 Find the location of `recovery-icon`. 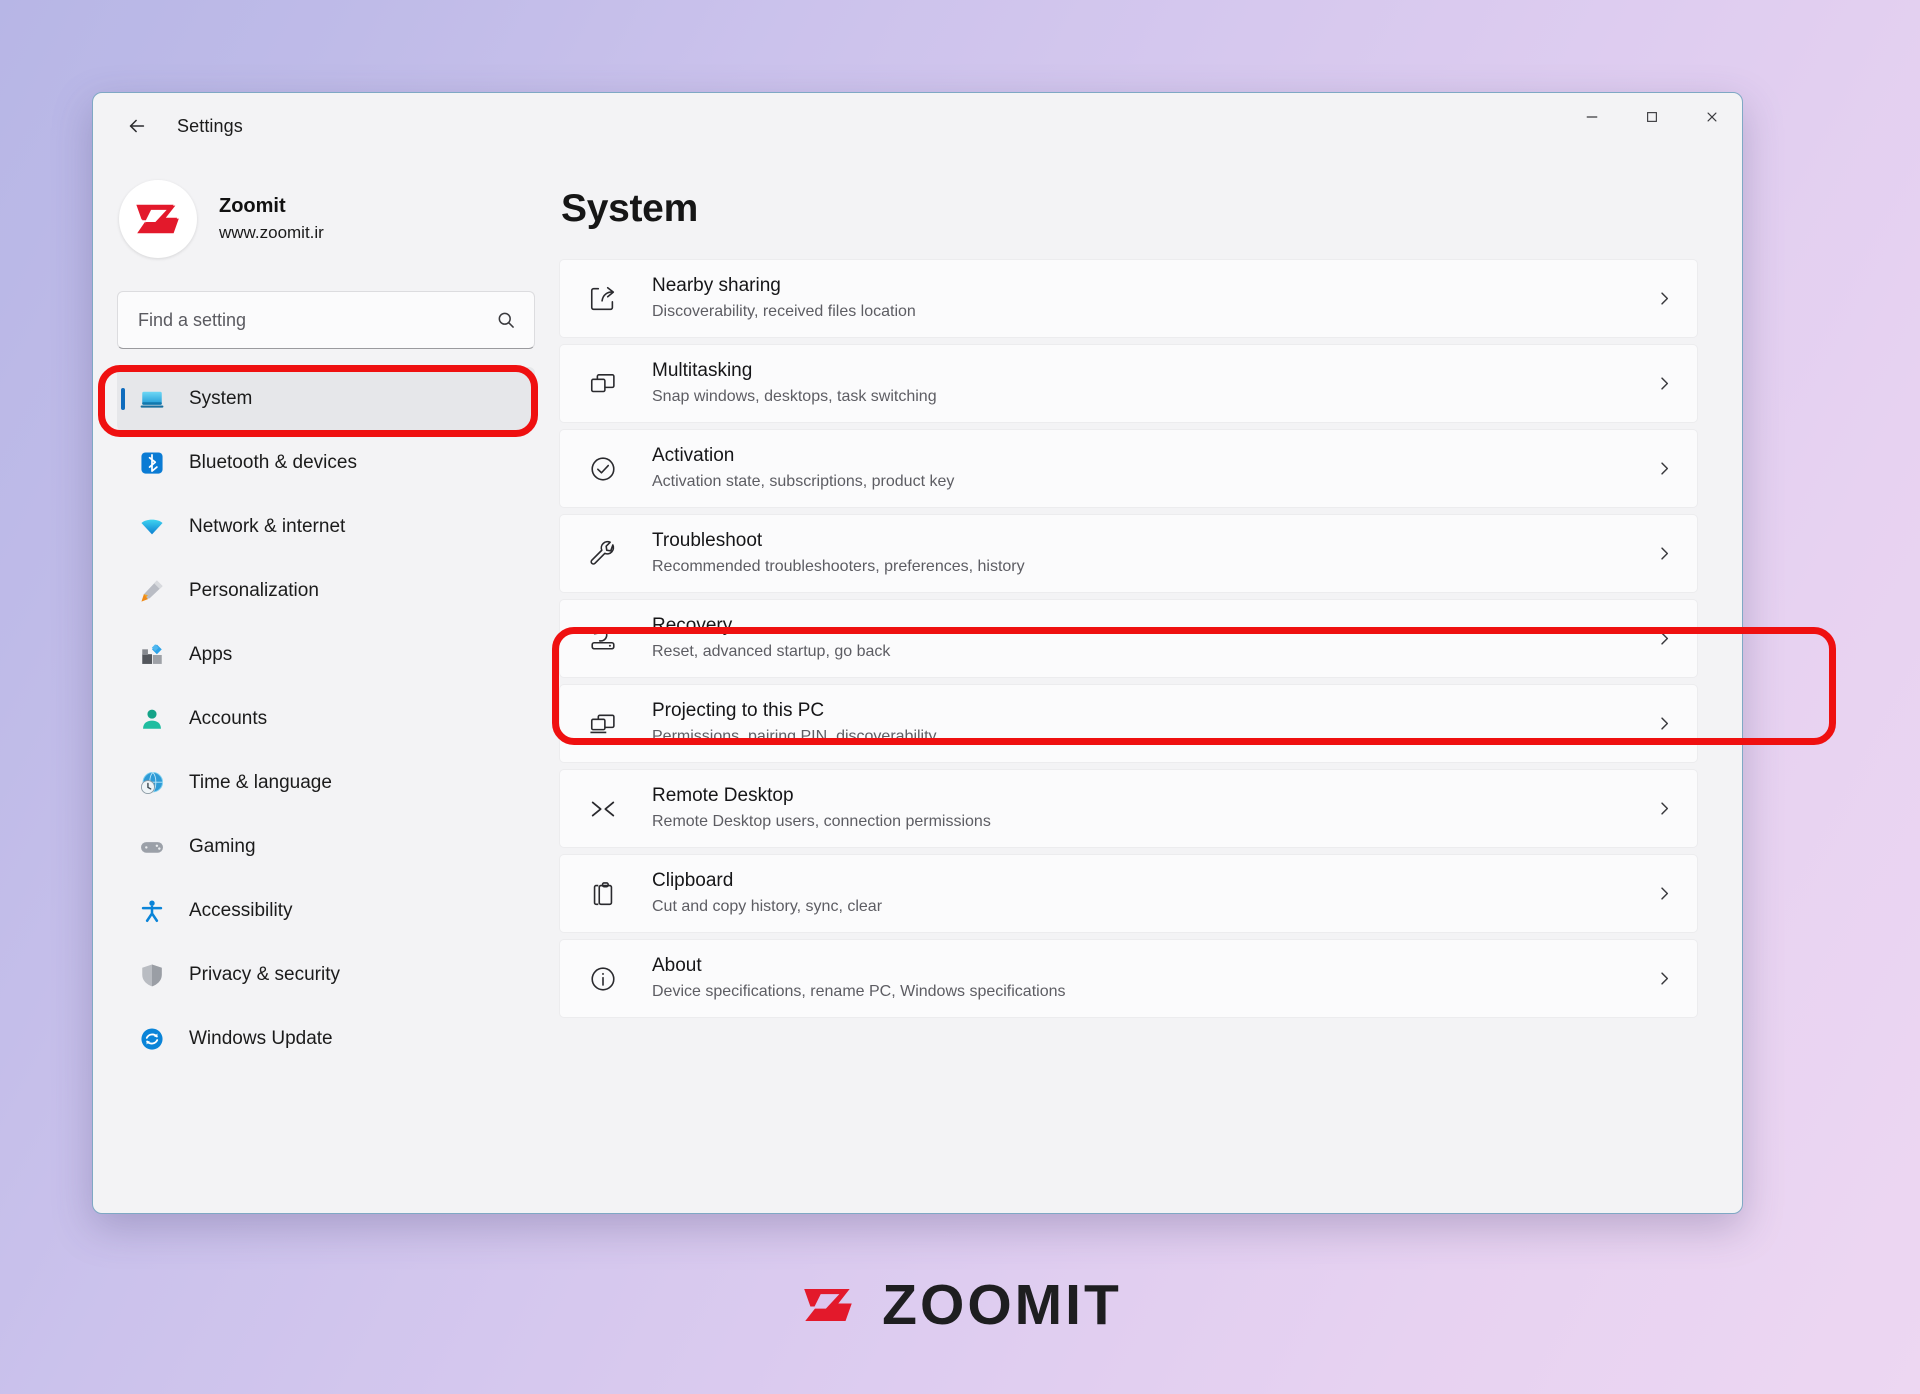

recovery-icon is located at coordinates (603, 639).